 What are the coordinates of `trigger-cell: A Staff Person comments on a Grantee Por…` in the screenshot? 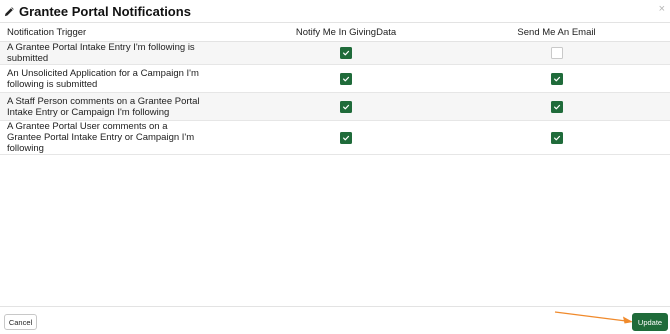 It's located at (124, 106).